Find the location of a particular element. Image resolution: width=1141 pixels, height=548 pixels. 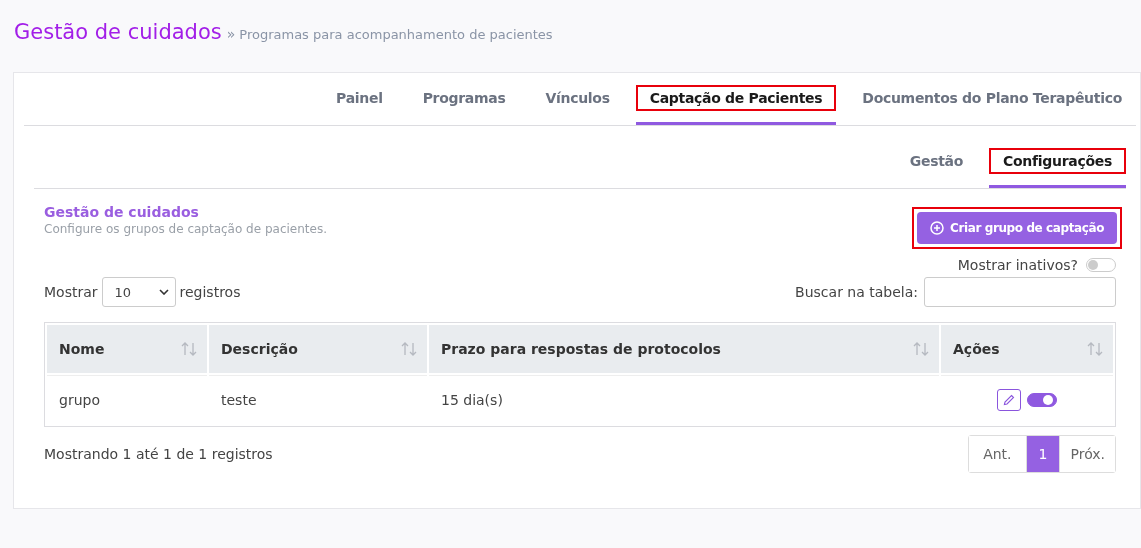

tab: Vínculos is located at coordinates (577, 98).